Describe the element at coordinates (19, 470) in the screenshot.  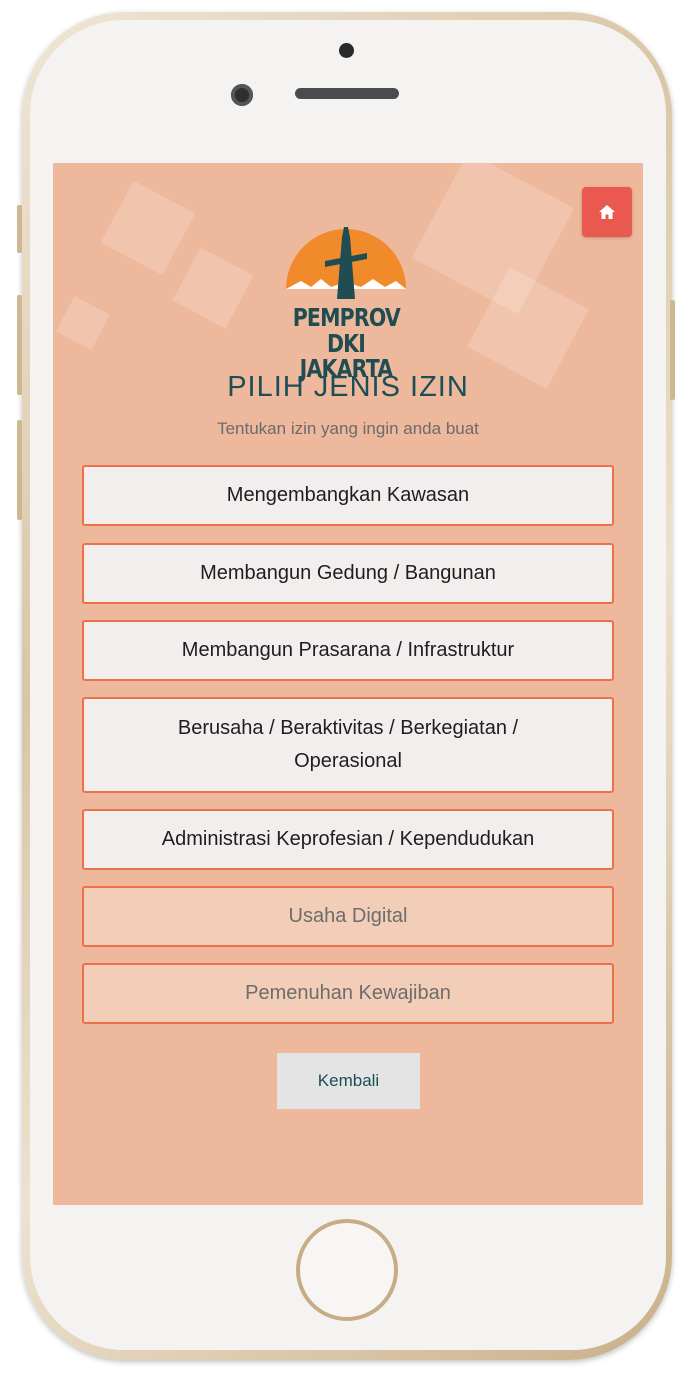
I see `volume-down-button` at that location.